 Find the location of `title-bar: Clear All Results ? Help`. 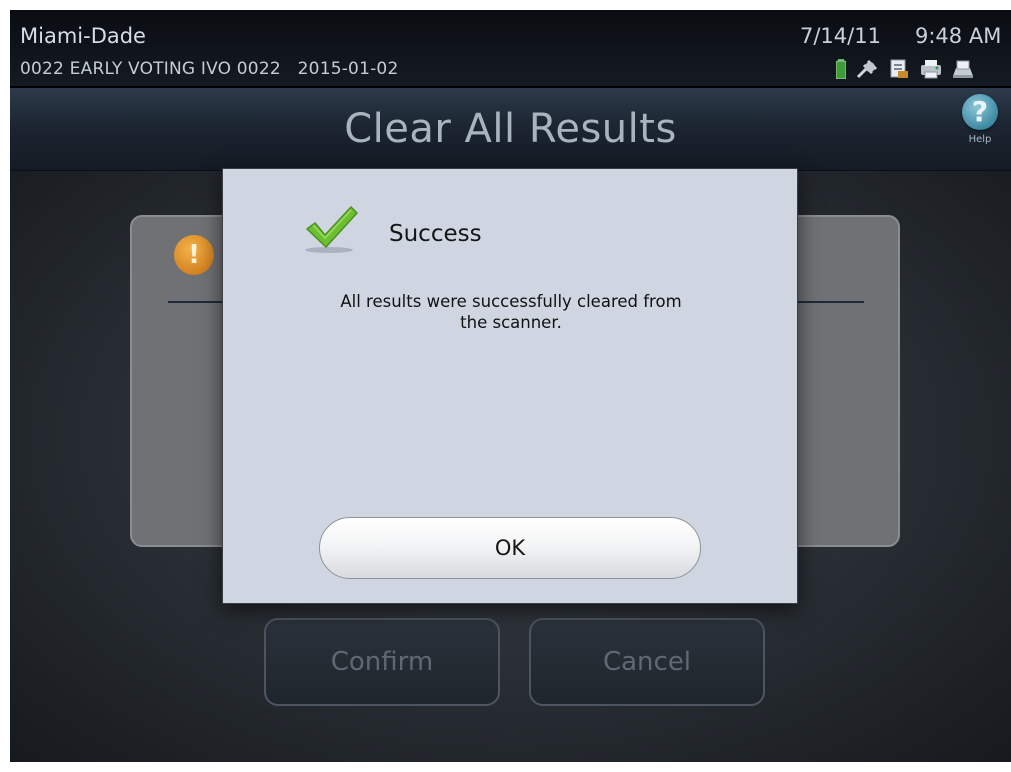

title-bar: Clear All Results ? Help is located at coordinates (510, 129).